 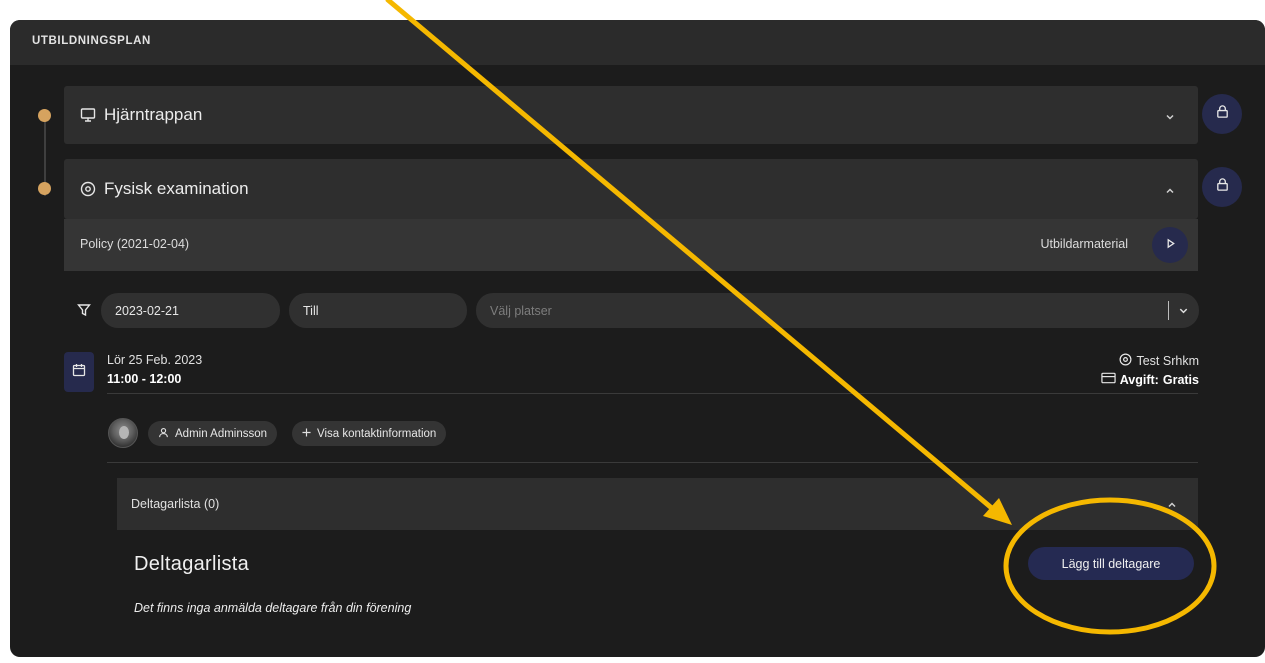 I want to click on monitor-icon, so click(x=88, y=115).